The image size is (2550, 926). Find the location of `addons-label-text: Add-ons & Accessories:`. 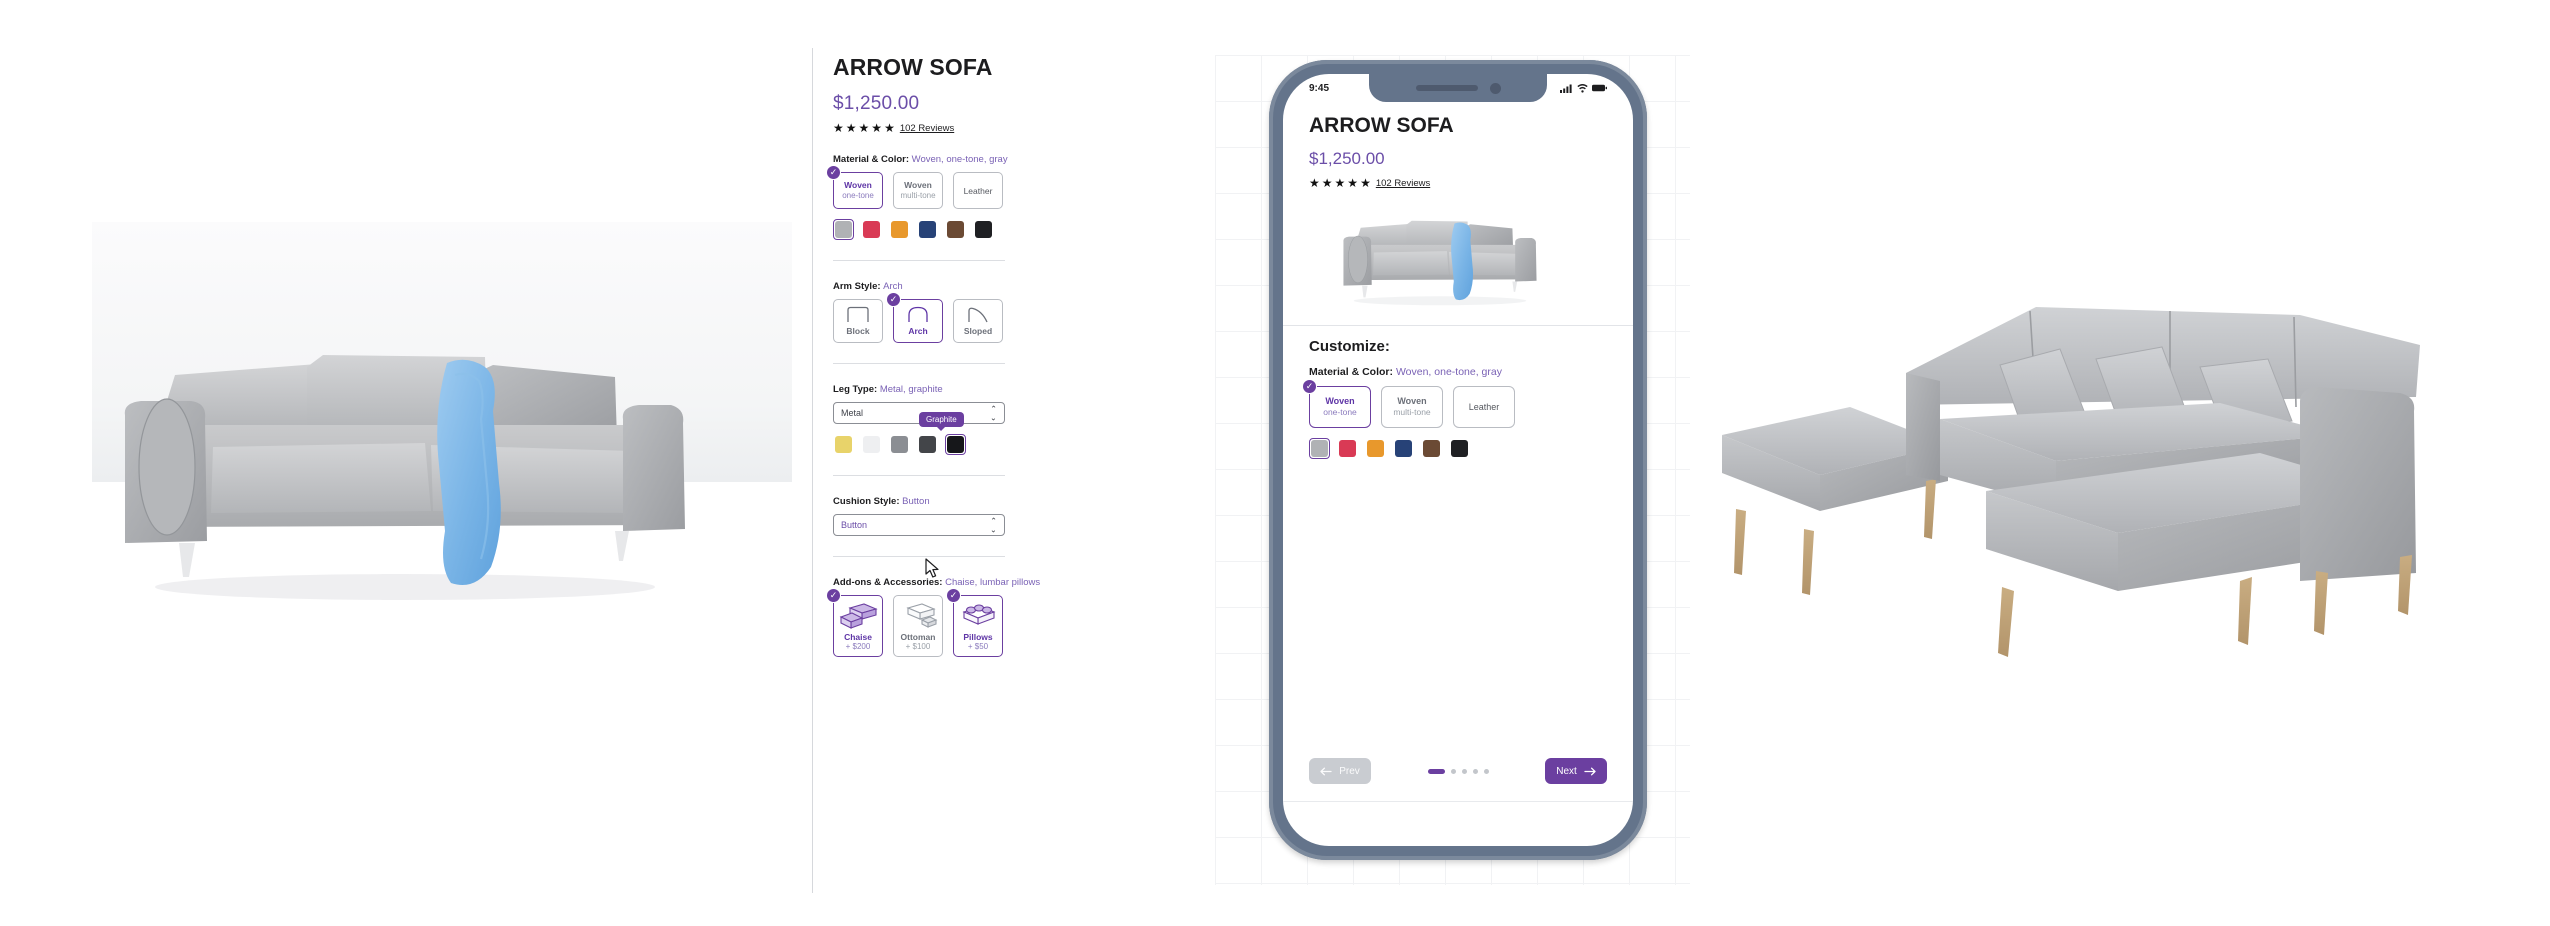

addons-label-text: Add-ons & Accessories: is located at coordinates (888, 582).